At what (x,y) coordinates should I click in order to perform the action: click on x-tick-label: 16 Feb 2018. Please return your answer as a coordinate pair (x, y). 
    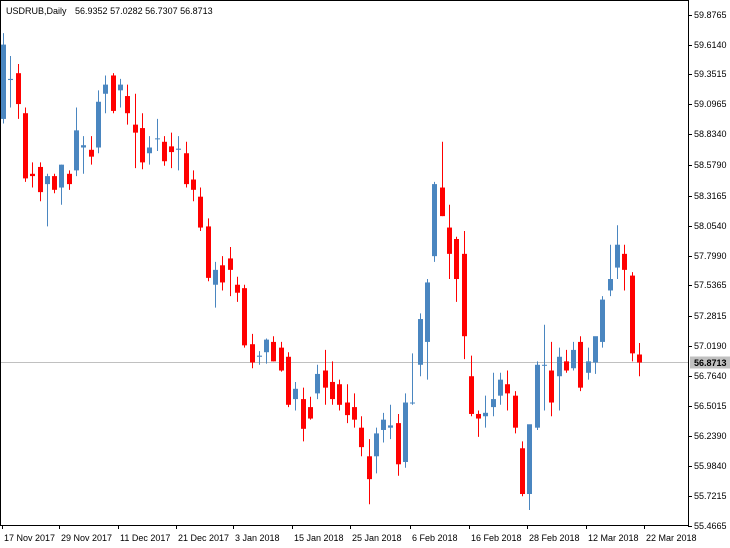
    Looking at the image, I should click on (496, 538).